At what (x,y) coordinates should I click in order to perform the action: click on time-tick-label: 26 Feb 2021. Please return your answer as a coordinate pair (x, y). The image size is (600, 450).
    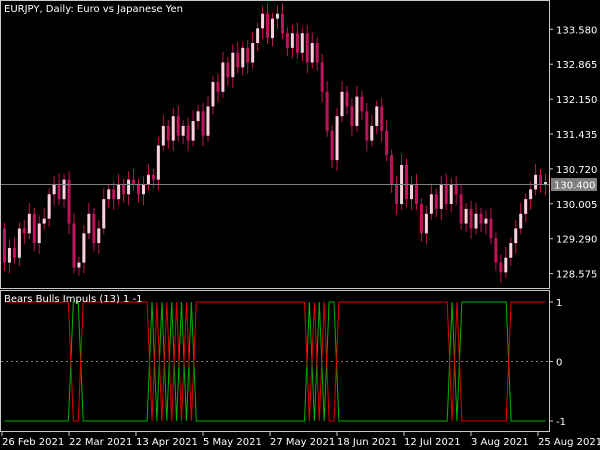
    Looking at the image, I should click on (33, 442).